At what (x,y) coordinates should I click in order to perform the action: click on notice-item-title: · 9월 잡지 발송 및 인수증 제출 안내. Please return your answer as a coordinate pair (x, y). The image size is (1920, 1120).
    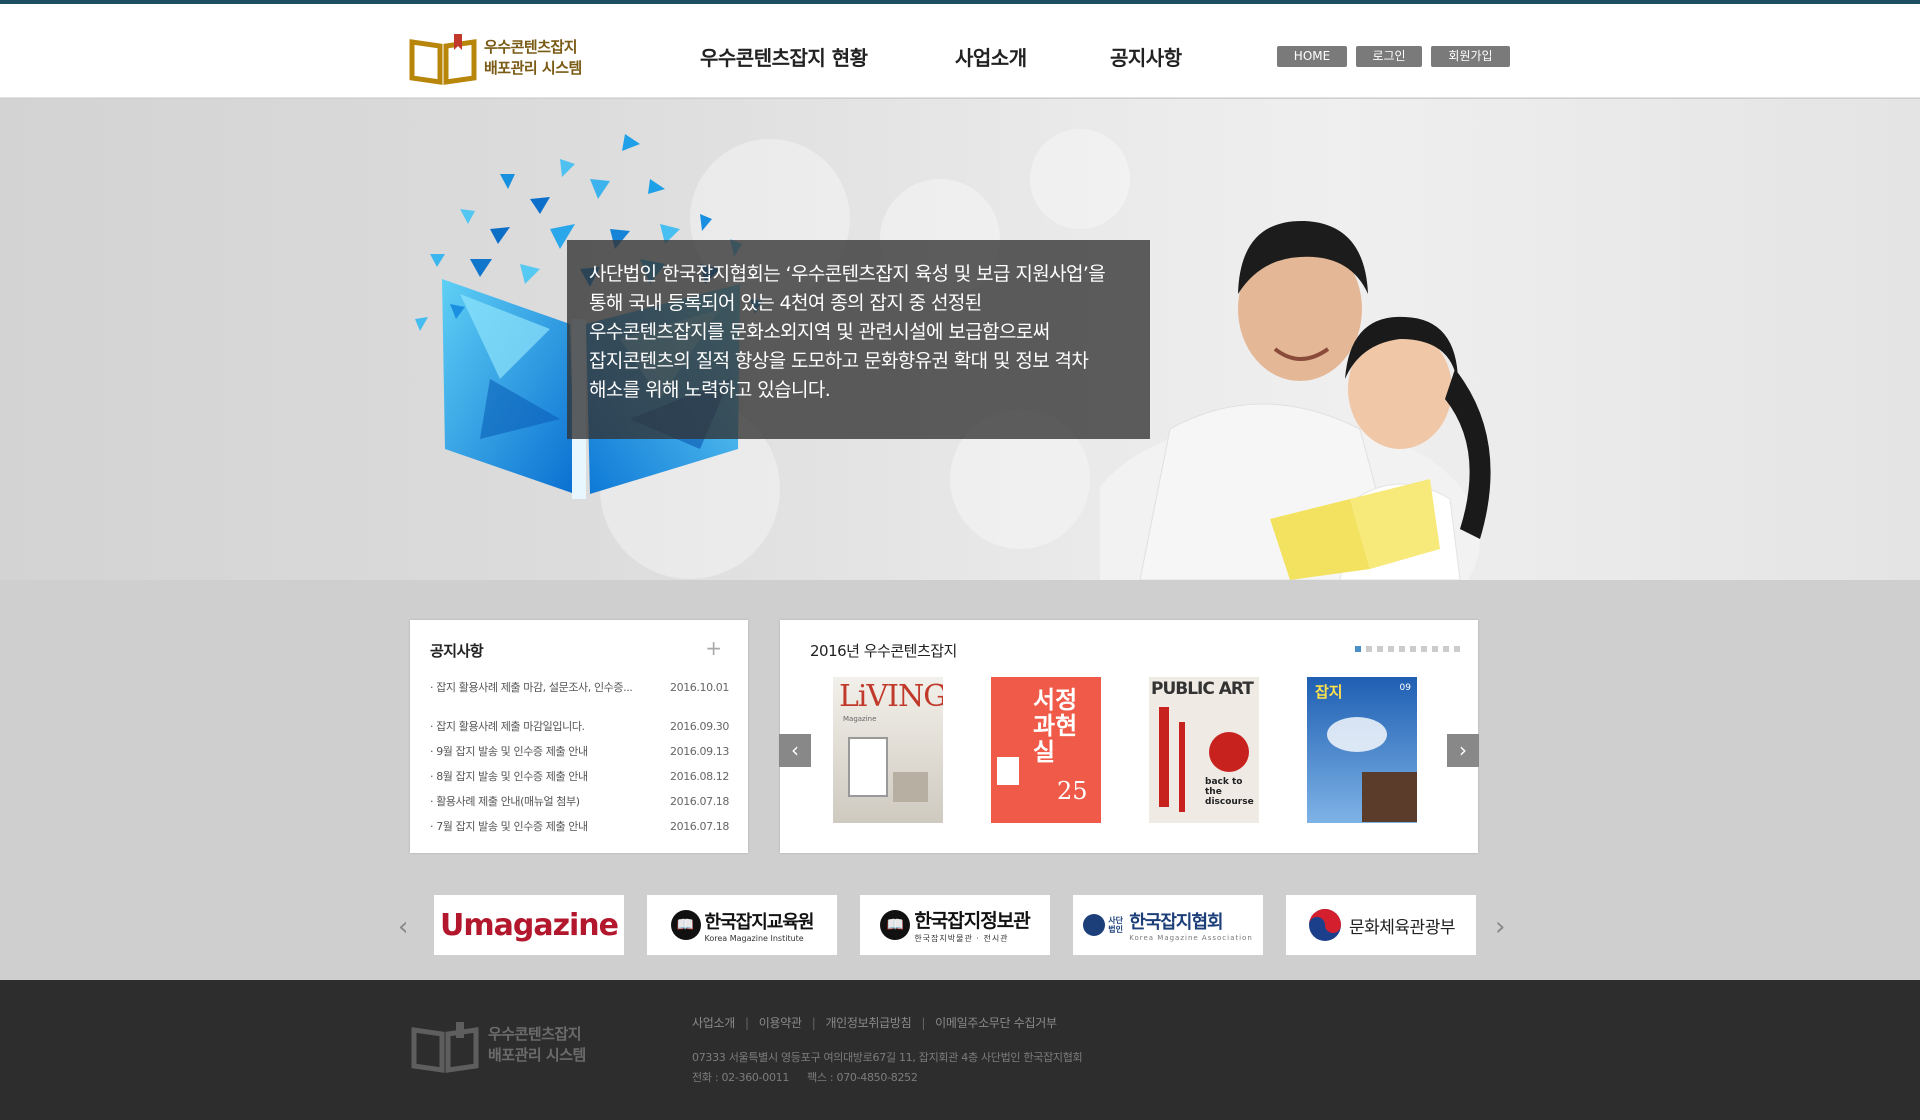
    Looking at the image, I should click on (537, 752).